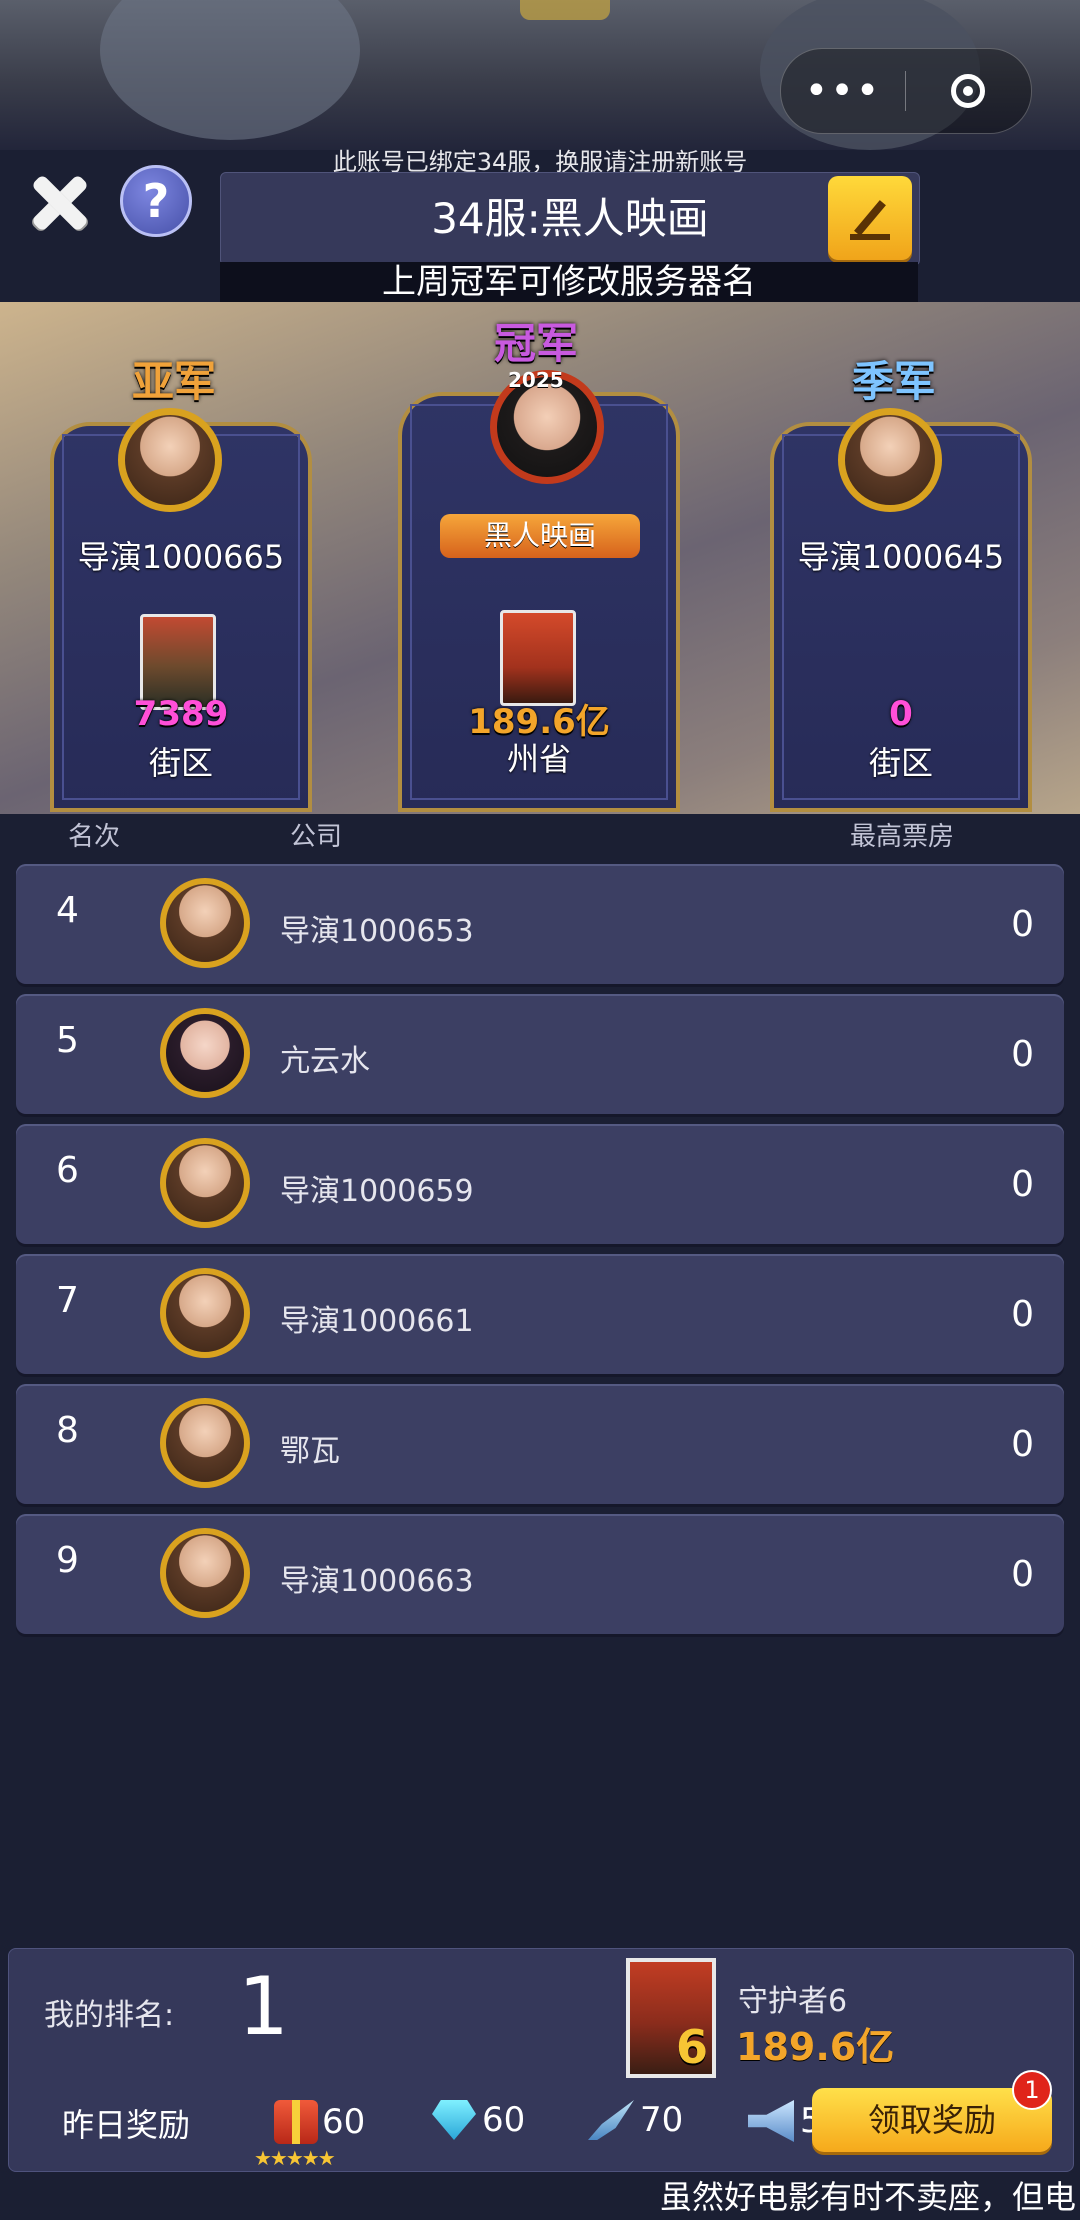 This screenshot has width=1080, height=2220. What do you see at coordinates (156, 201) in the screenshot?
I see `help-icon: ?` at bounding box center [156, 201].